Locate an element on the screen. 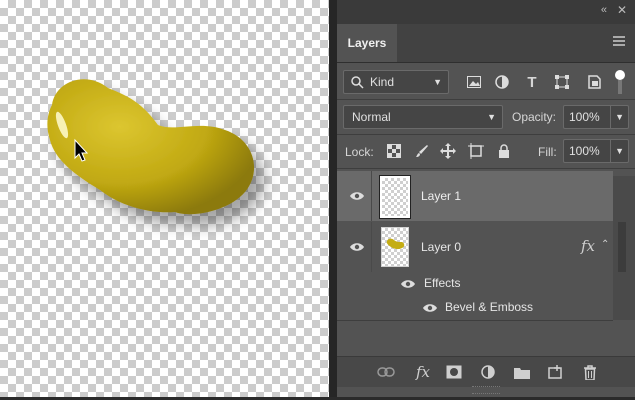 The height and width of the screenshot is (400, 635). filter-toggle-switch is located at coordinates (620, 82).